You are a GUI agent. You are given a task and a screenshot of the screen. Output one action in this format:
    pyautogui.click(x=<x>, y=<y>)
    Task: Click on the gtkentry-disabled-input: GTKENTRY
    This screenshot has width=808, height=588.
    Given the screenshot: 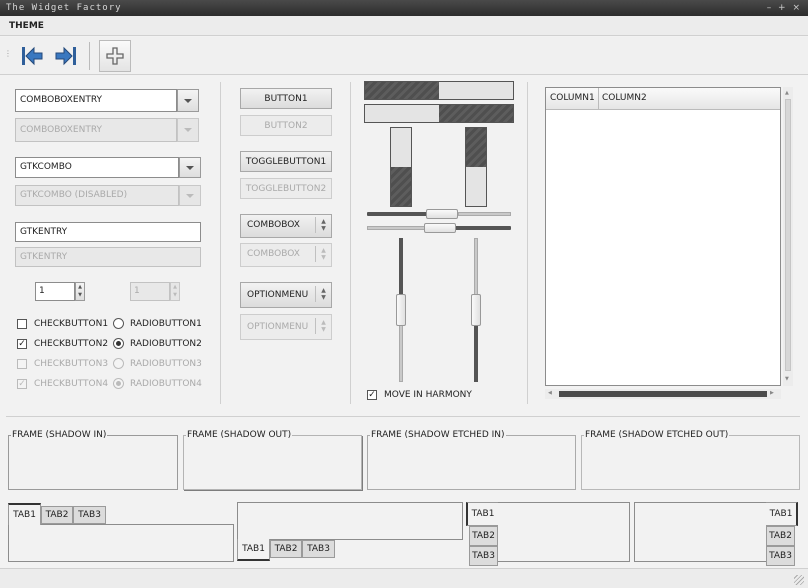 What is the action you would take?
    pyautogui.click(x=108, y=257)
    